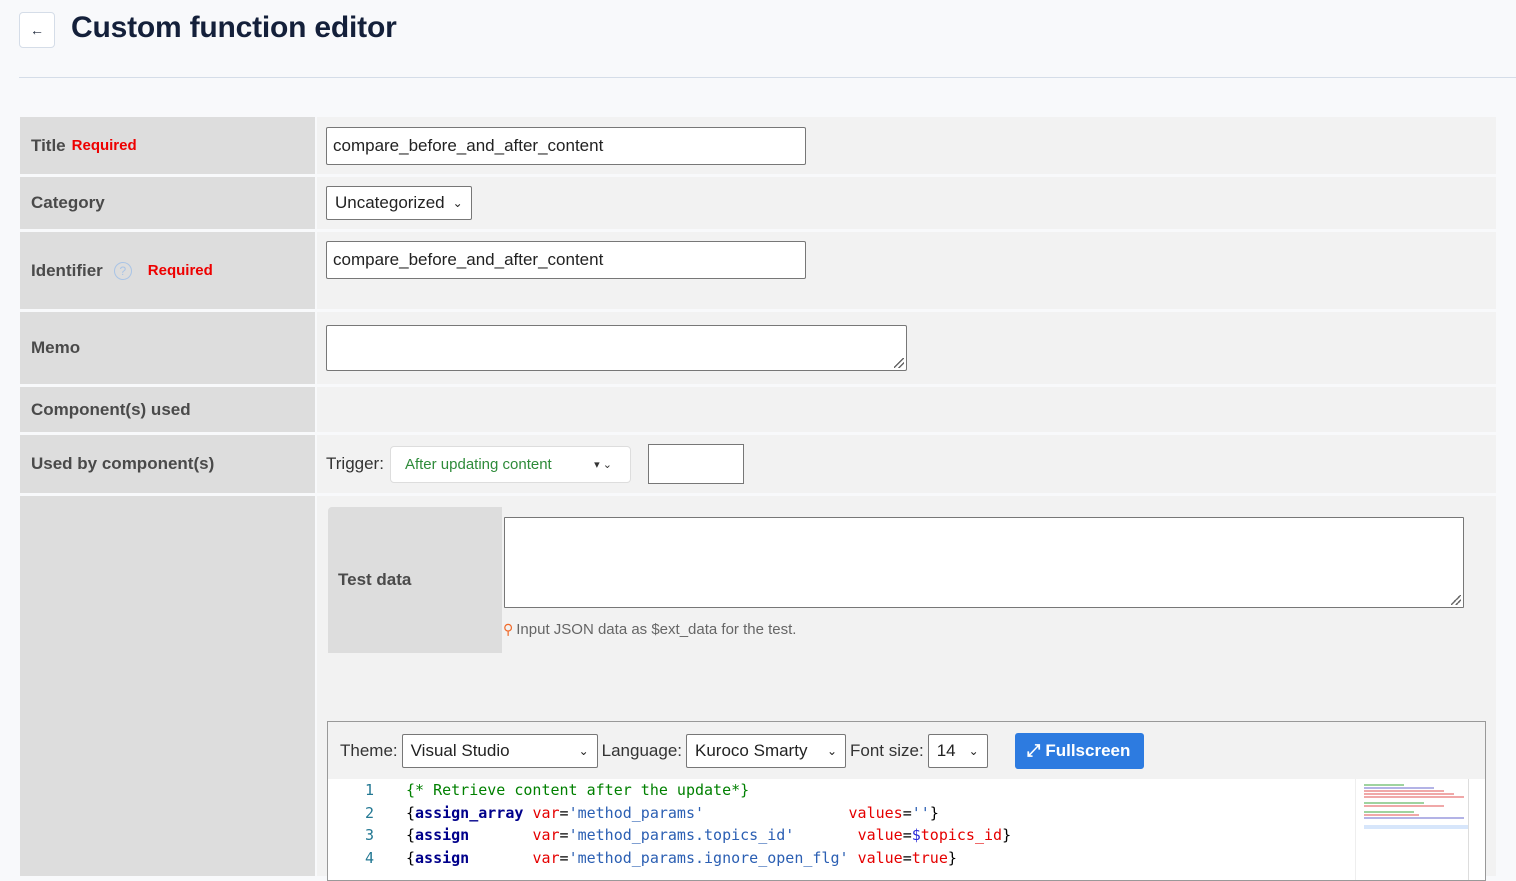  I want to click on value-title: compare_before_and_after_content, so click(906, 145).